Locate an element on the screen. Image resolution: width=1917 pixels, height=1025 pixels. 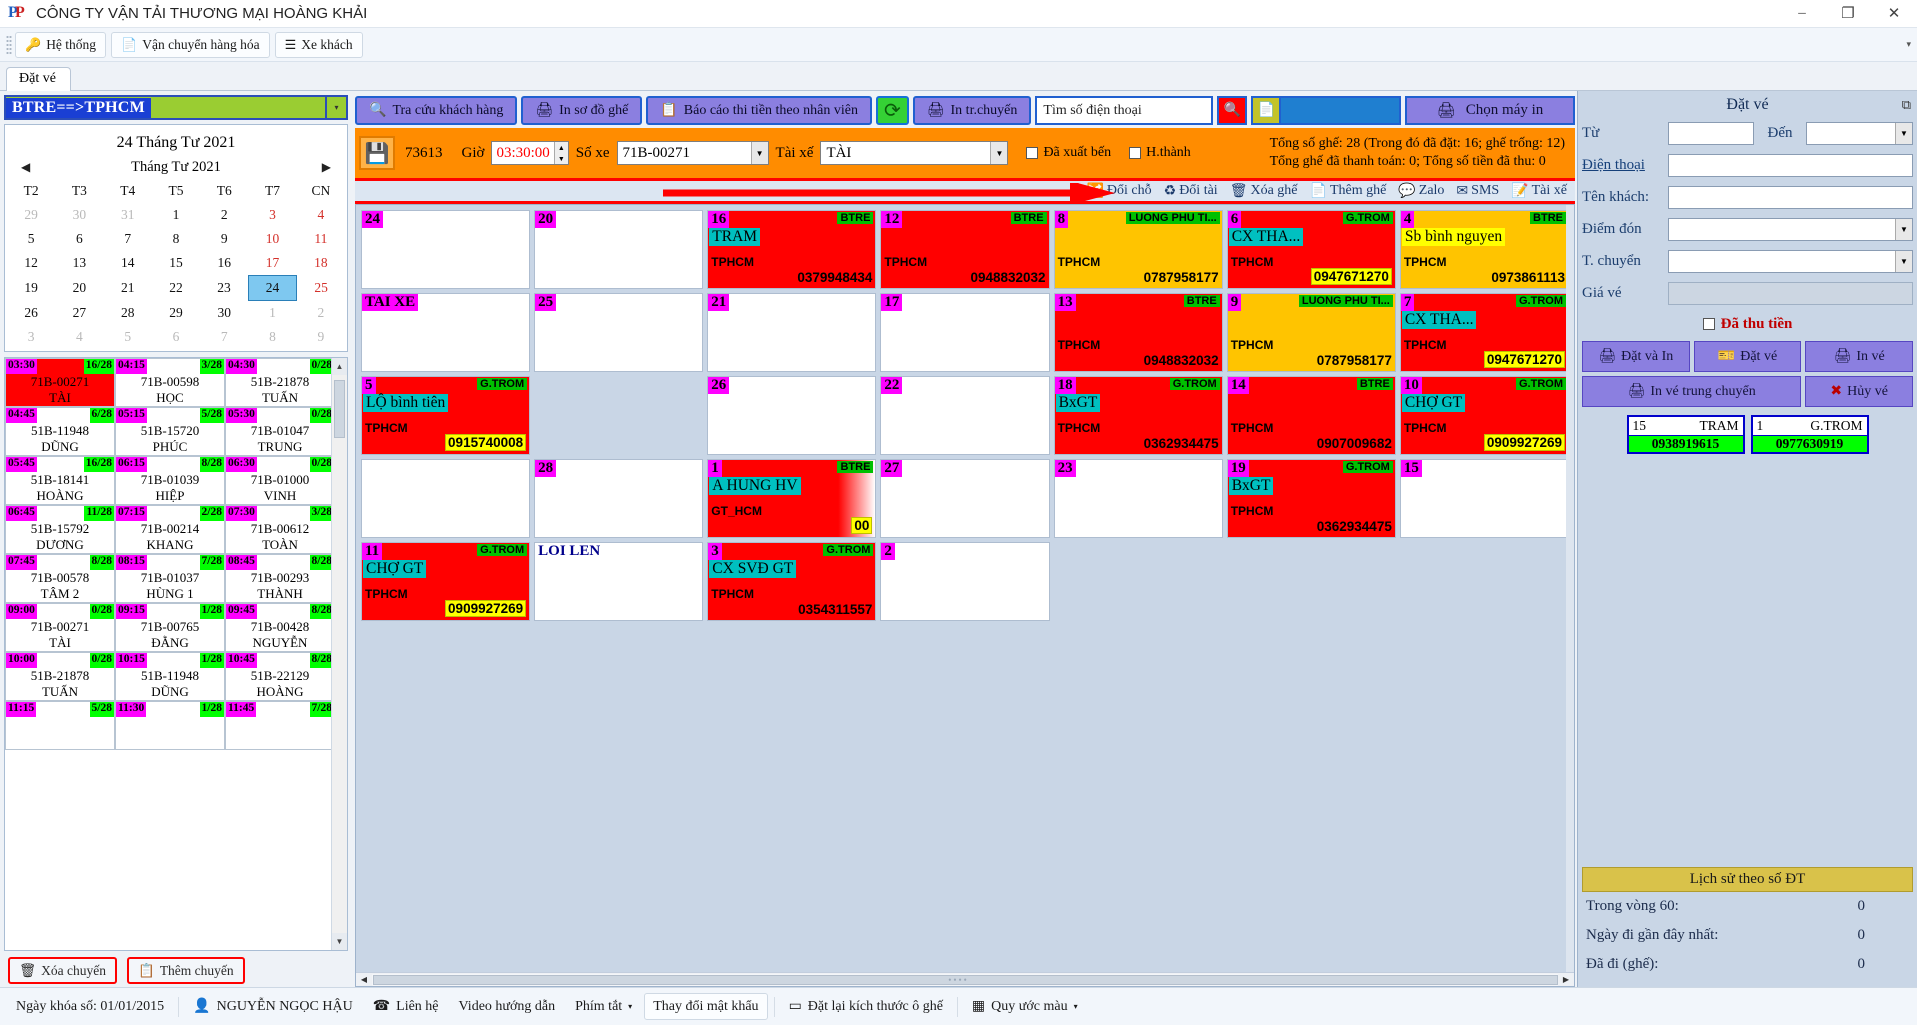
trip-item: 07:15 2/28 71B-00214 KHANG is located at coordinates (170, 529).